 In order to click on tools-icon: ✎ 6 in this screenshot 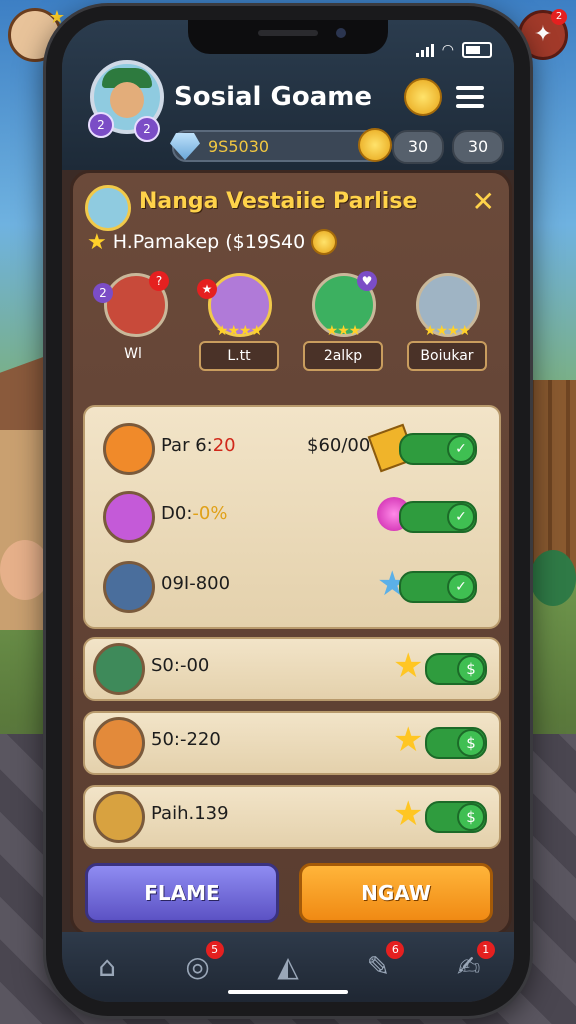, I will do `click(381, 964)`.